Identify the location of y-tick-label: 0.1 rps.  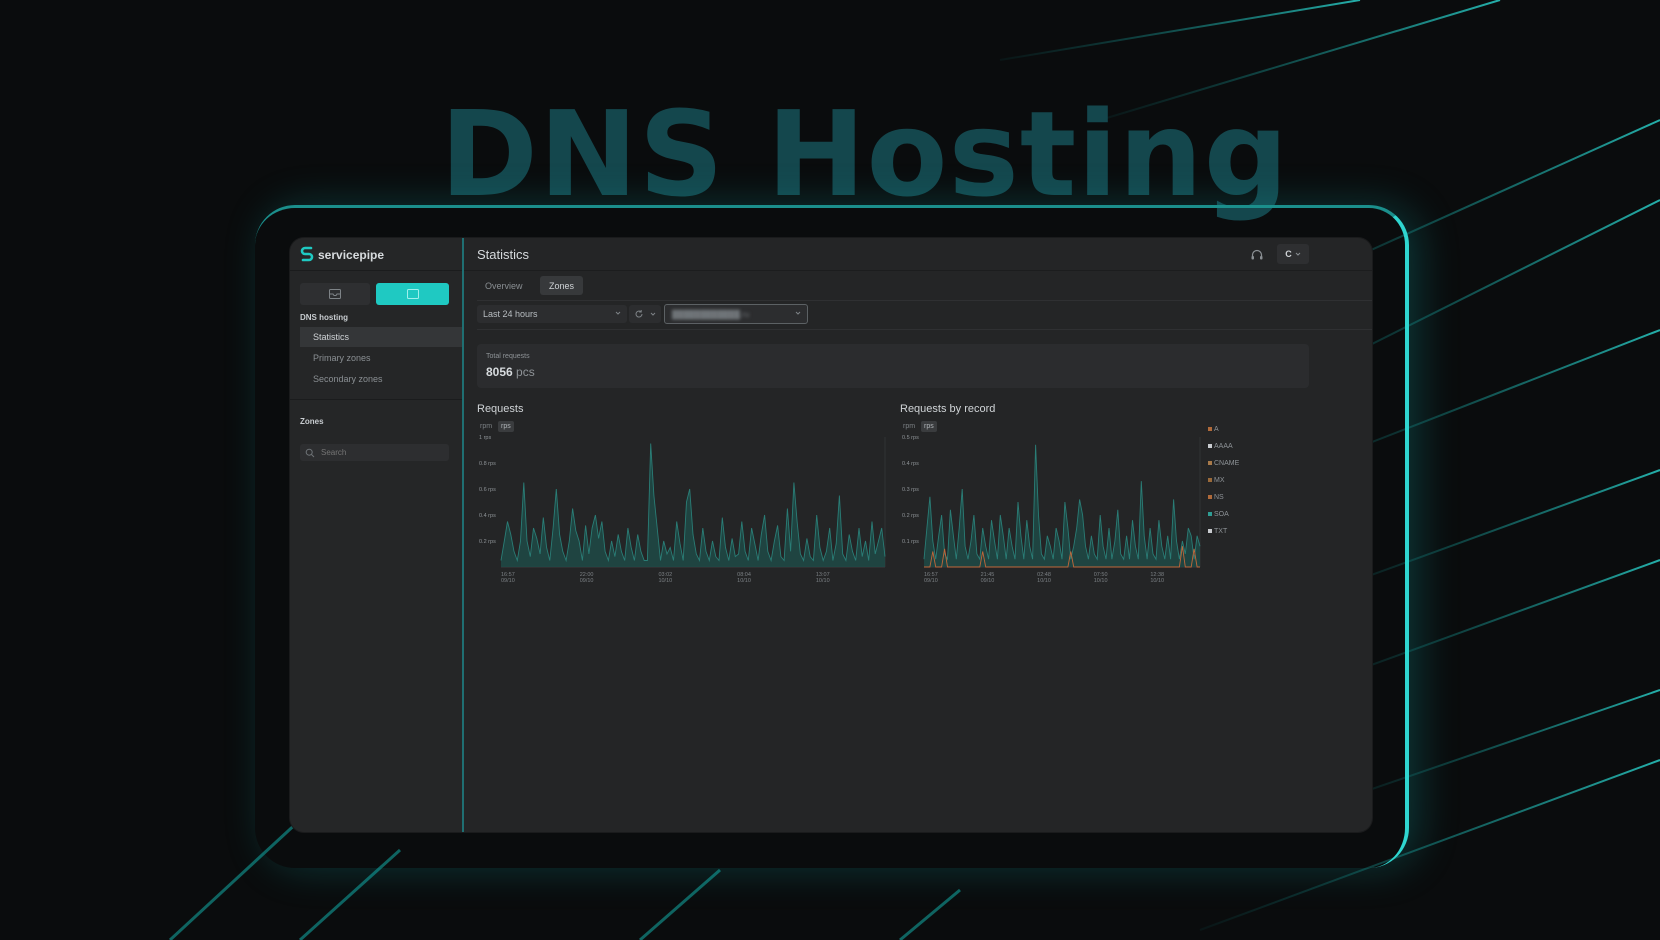
(910, 542).